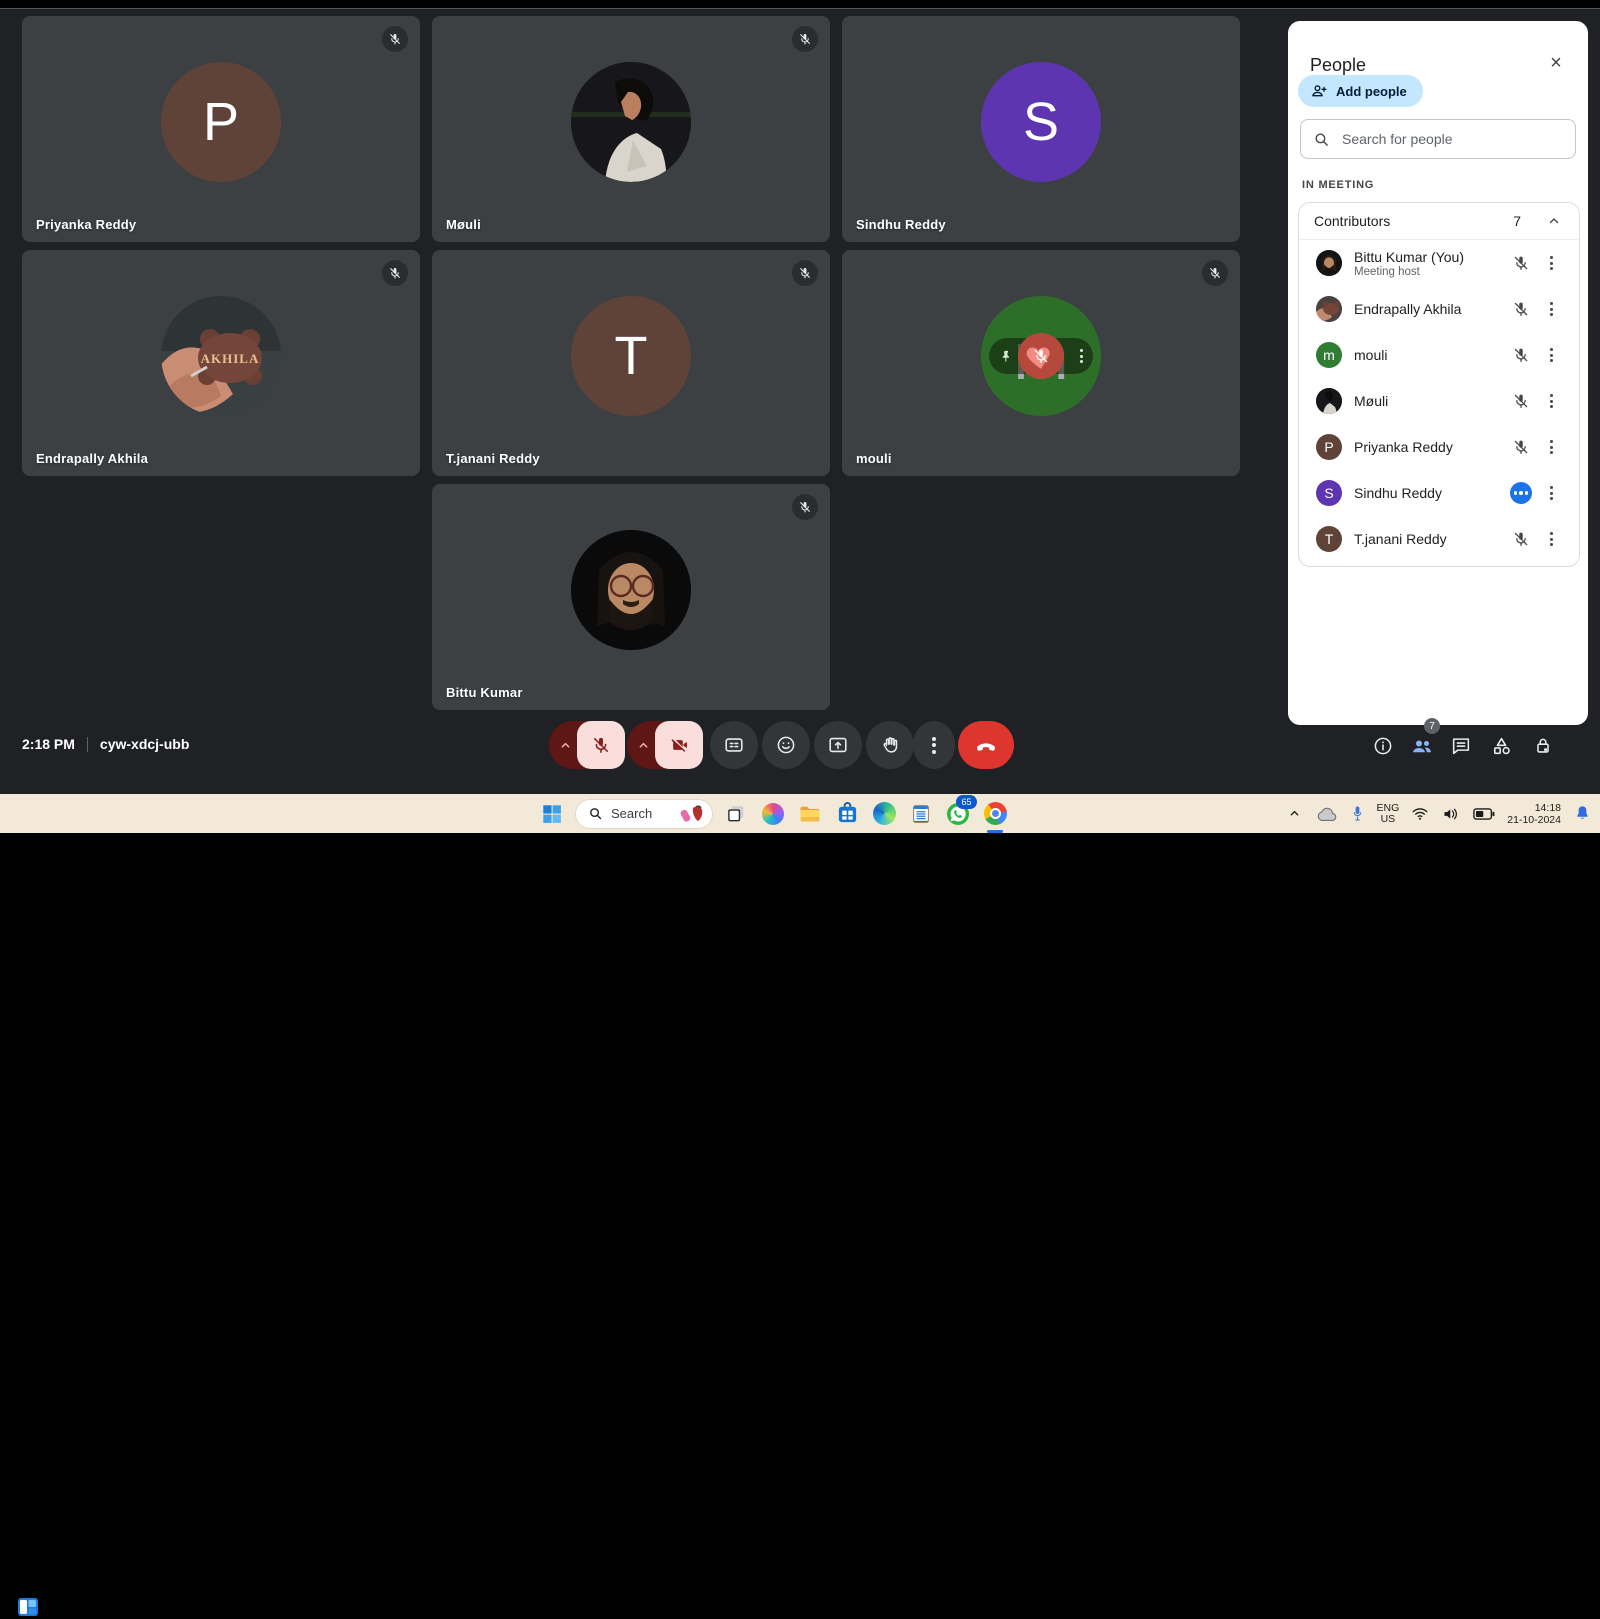 The width and height of the screenshot is (1600, 1619). Describe the element at coordinates (1041, 129) in the screenshot. I see `video-tile: S Sindhu Reddy` at that location.